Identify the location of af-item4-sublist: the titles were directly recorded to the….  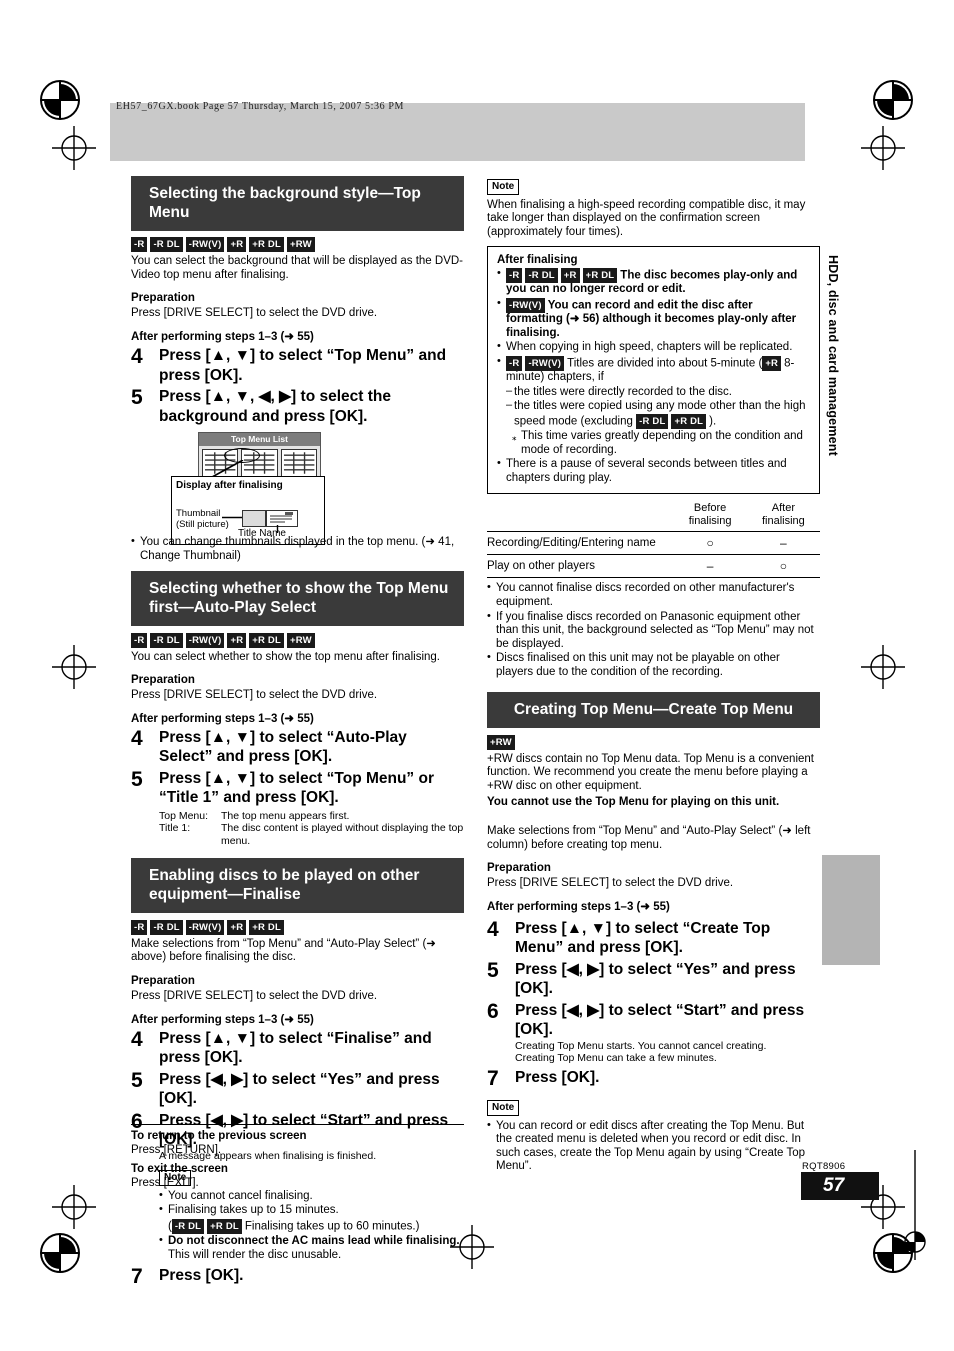
(658, 421).